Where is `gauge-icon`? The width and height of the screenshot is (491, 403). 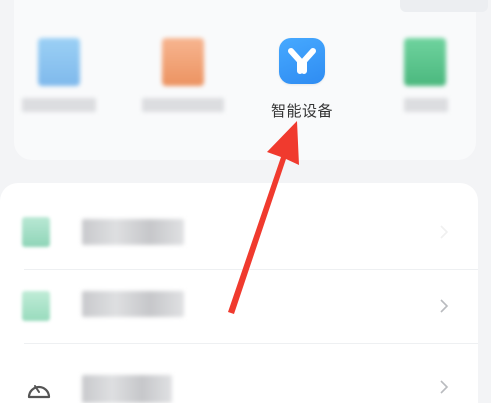
gauge-icon is located at coordinates (39, 388).